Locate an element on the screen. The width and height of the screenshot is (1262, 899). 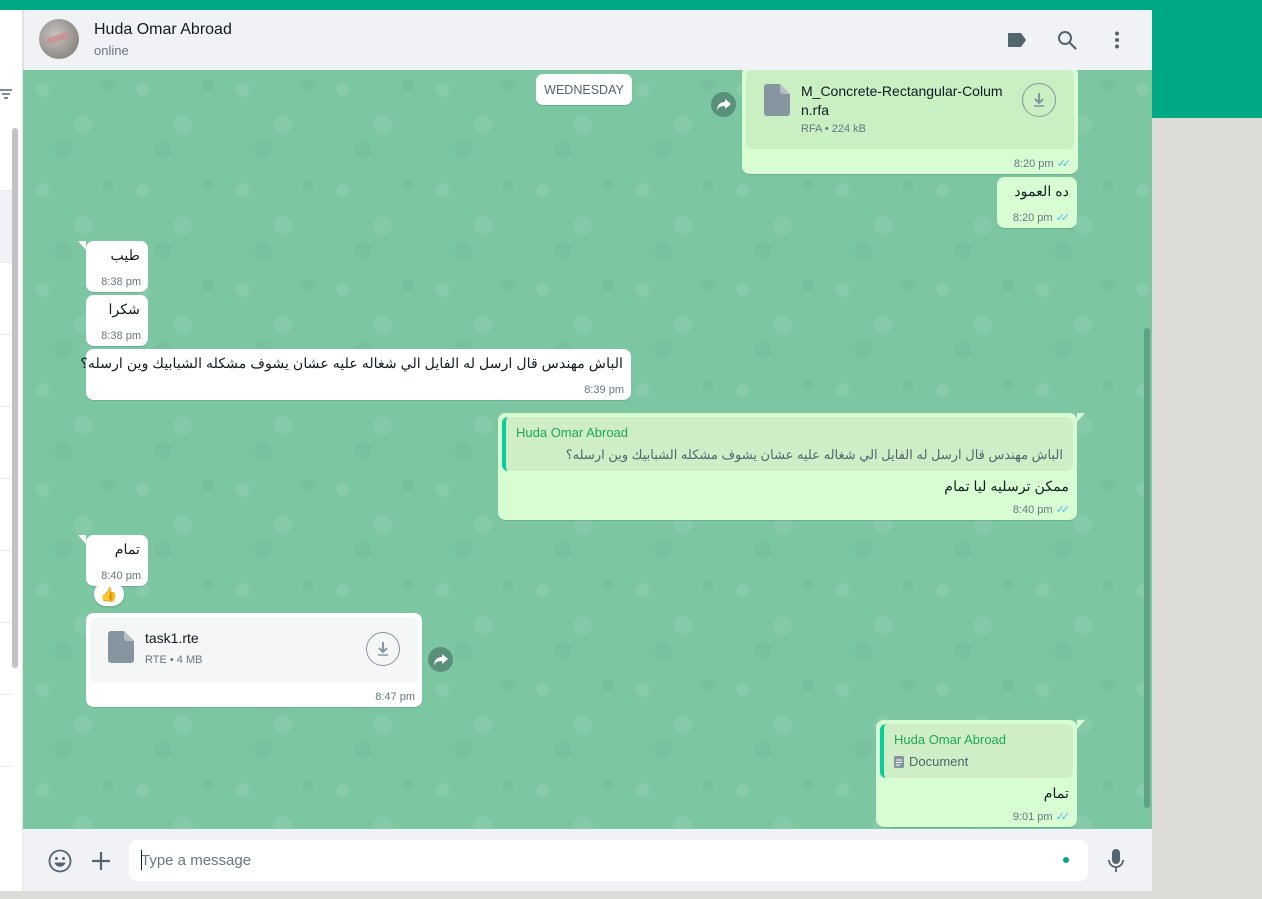
menu-icon is located at coordinates (1117, 40).